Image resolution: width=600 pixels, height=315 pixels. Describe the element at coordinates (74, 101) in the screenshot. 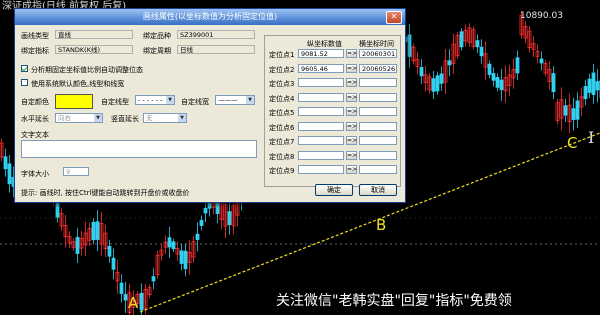

I see `color-swatch` at that location.